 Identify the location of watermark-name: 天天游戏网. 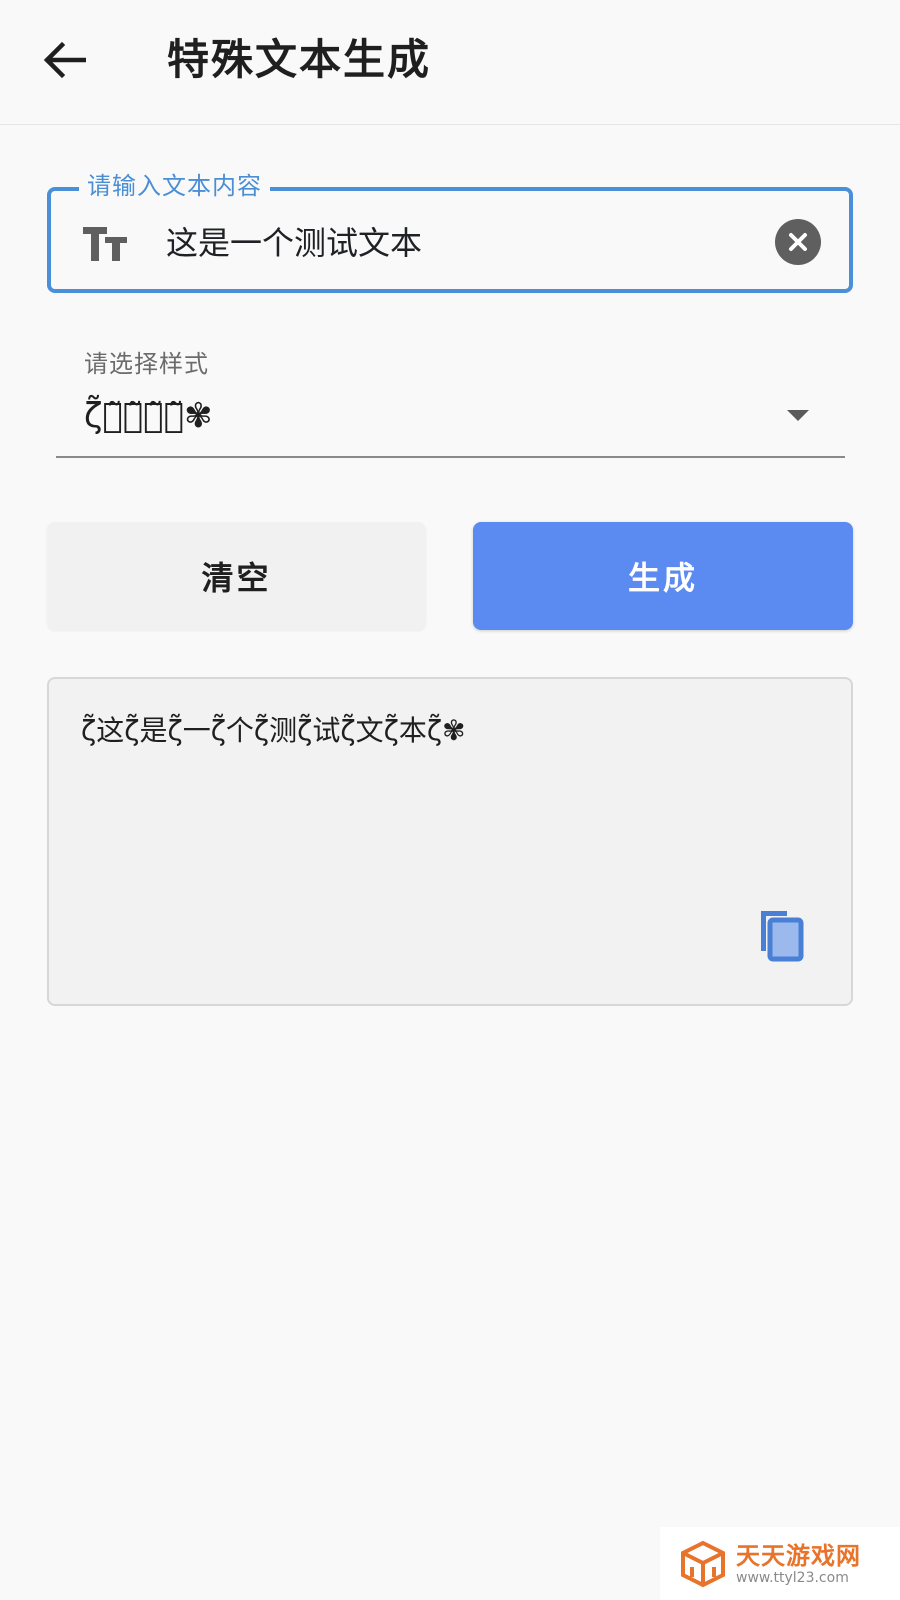
(798, 1555).